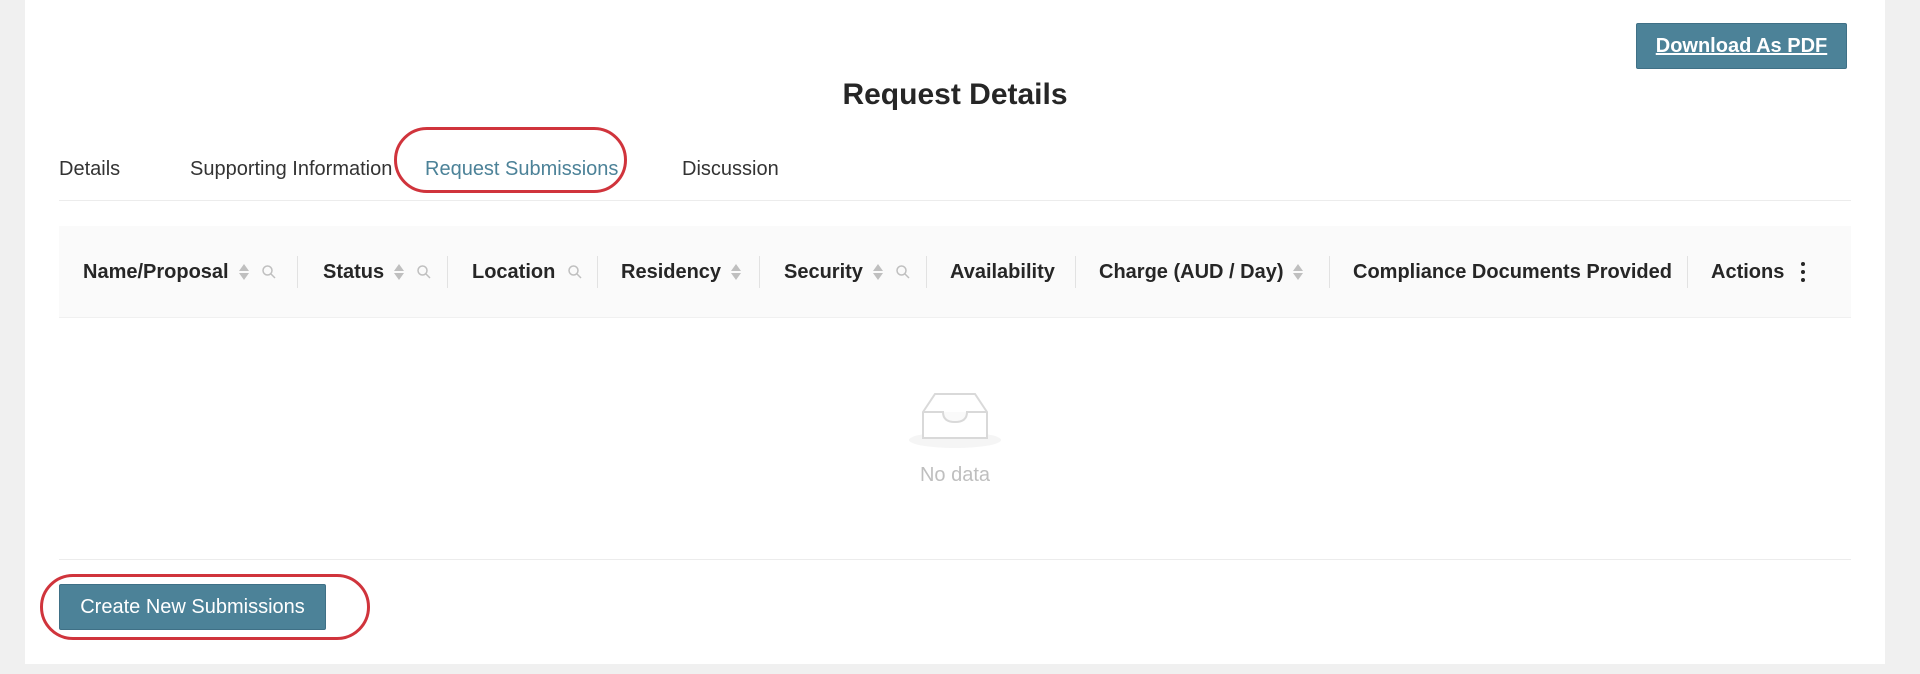  I want to click on column-label: Compliance Documents Provided, so click(1512, 271).